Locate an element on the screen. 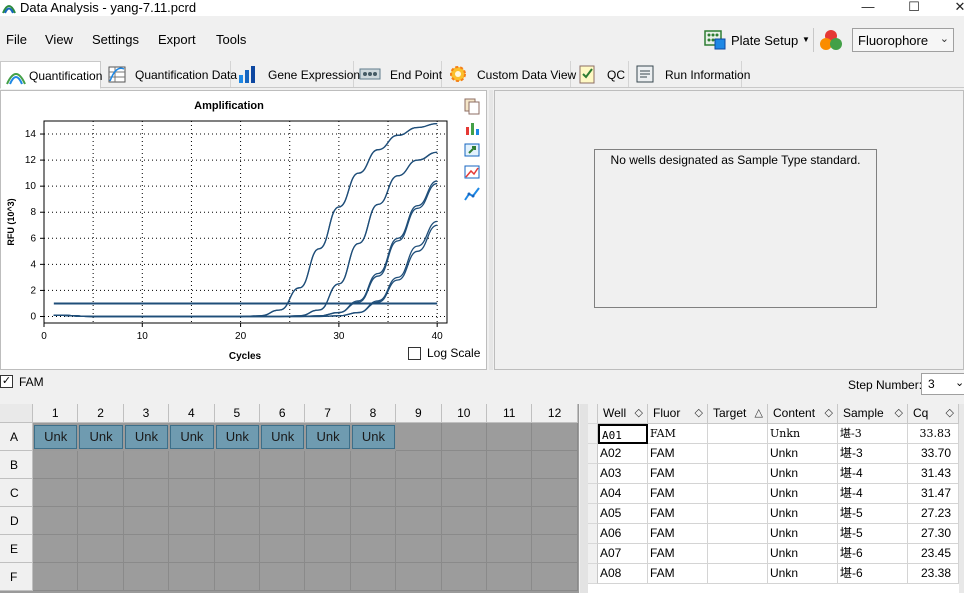  menu-export: Export is located at coordinates (177, 39).